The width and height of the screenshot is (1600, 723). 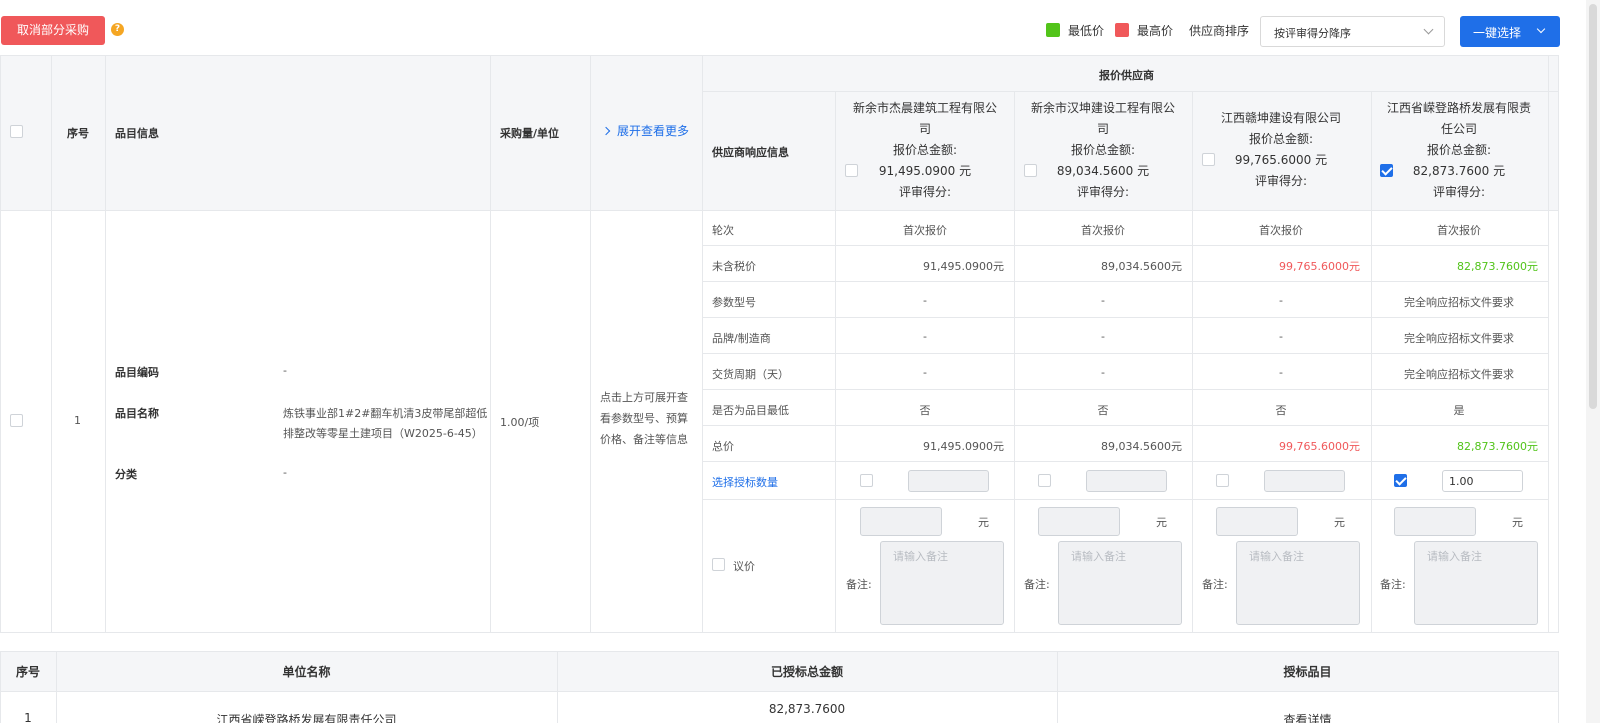 I want to click on select-all-checkbox, so click(x=16, y=131).